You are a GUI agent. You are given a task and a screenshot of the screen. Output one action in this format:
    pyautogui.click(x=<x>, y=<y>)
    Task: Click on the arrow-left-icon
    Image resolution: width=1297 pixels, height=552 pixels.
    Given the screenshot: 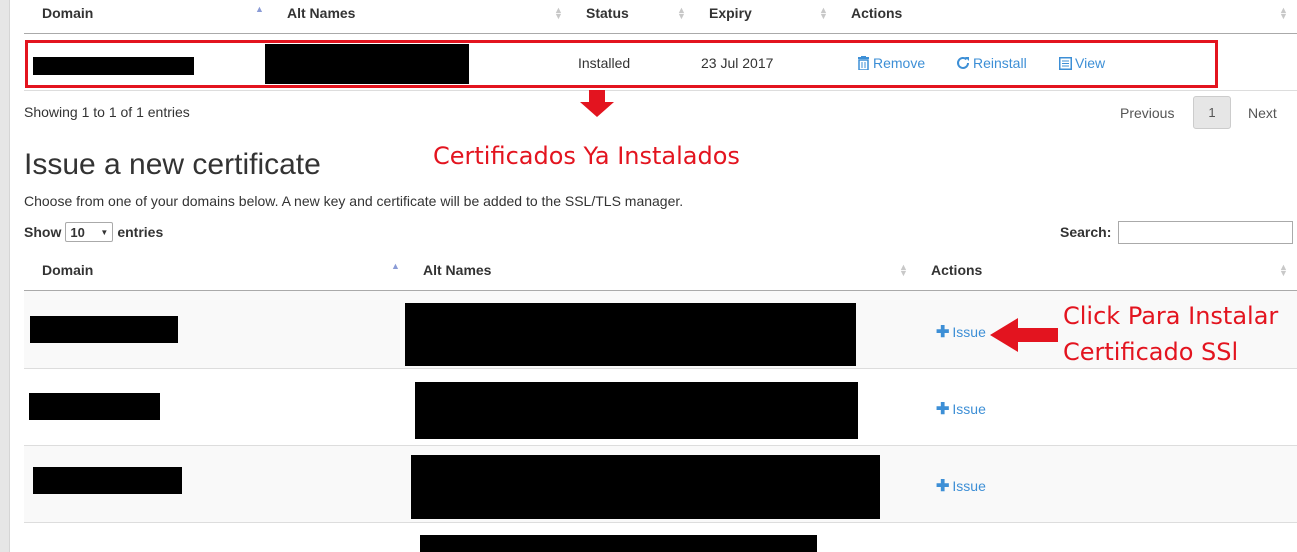 What is the action you would take?
    pyautogui.click(x=1024, y=335)
    